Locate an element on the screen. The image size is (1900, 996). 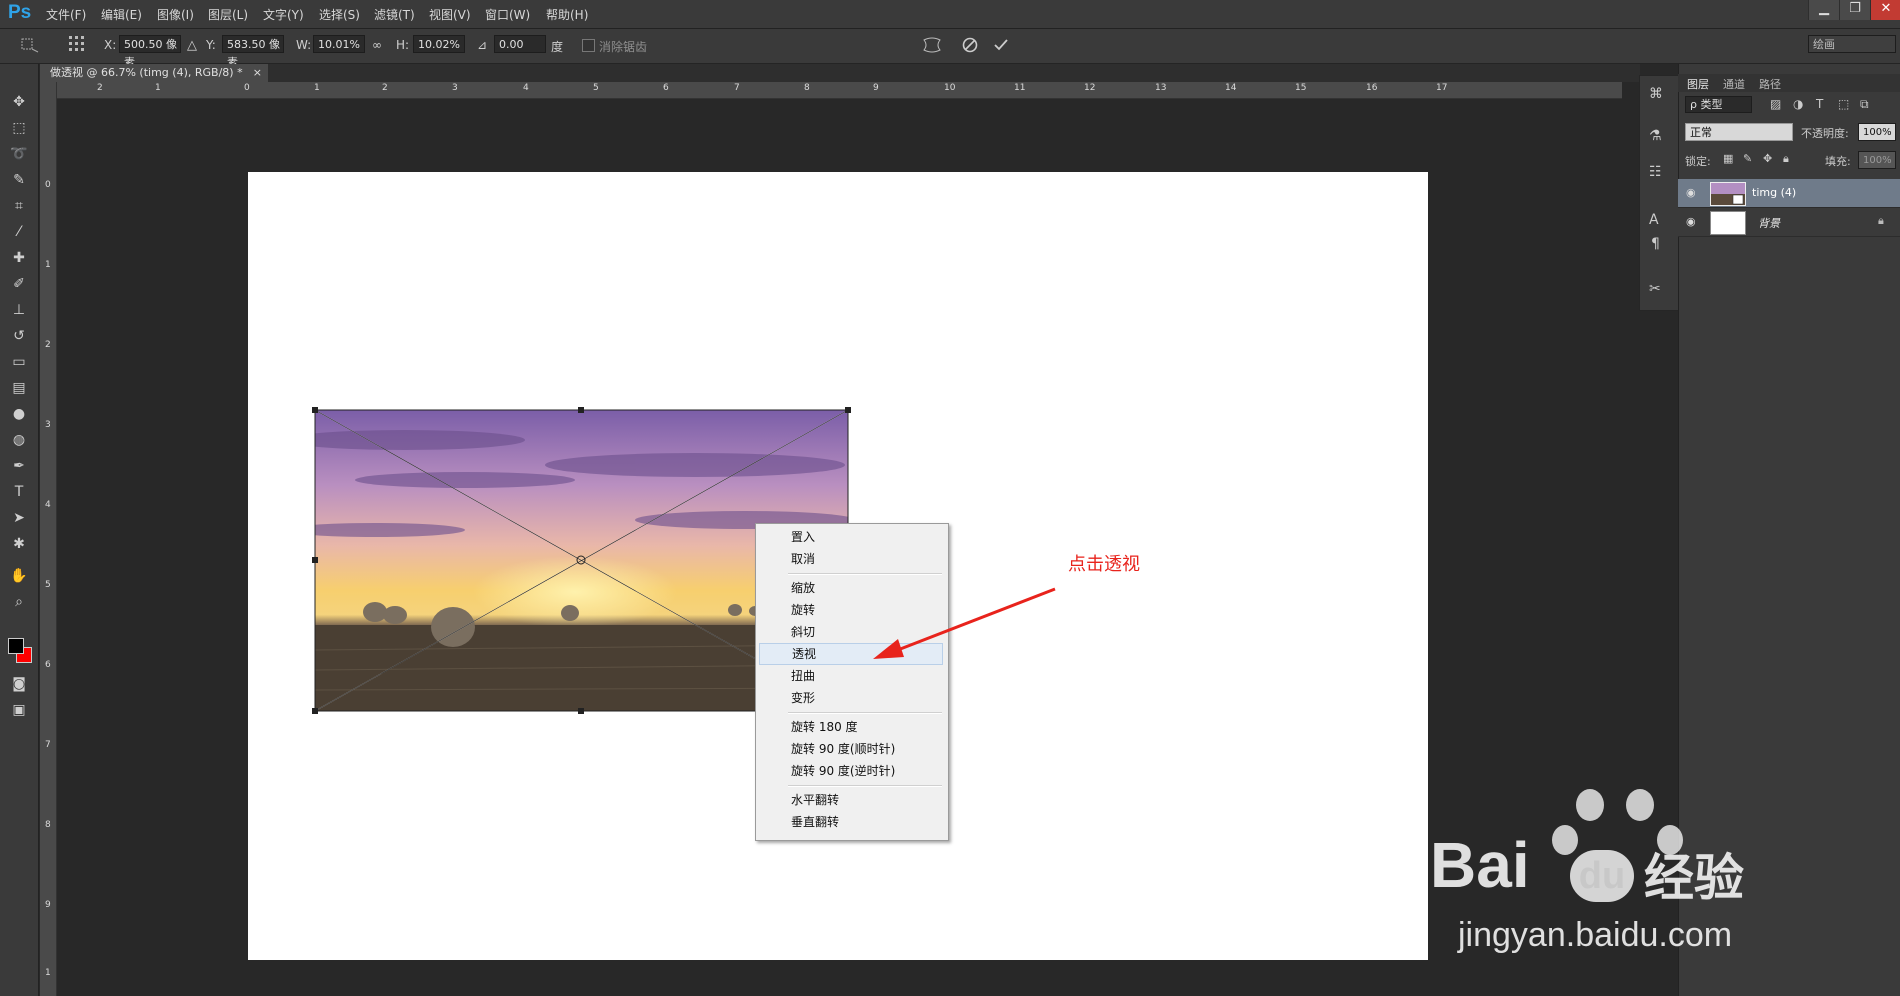
layer-name: timg (4) is located at coordinates (1774, 192).